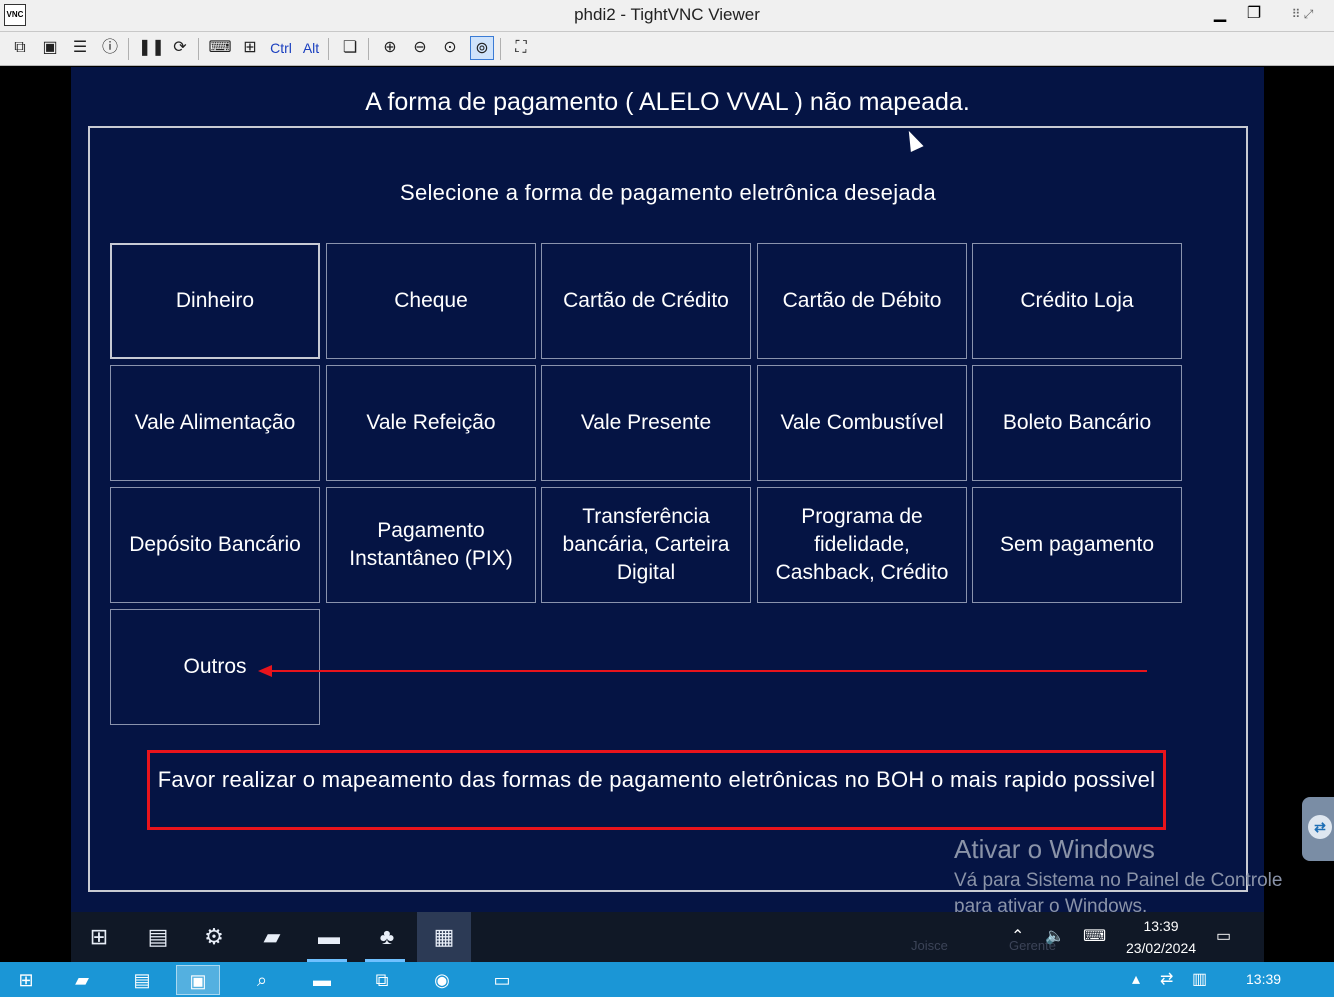 The image size is (1334, 997). I want to click on payment-option-credito-loja: Crédito Loja, so click(1077, 301).